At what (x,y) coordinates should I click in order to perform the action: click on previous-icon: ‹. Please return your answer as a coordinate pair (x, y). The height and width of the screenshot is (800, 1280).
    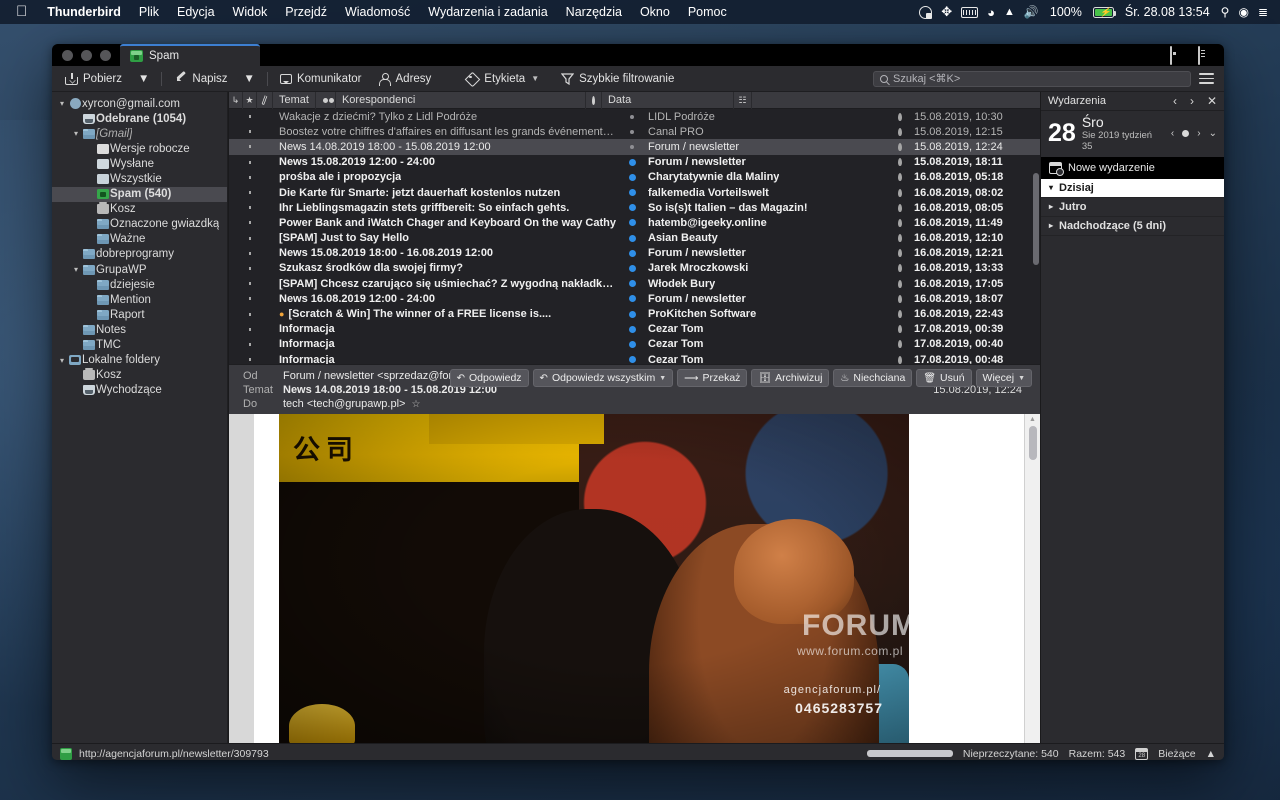
    Looking at the image, I should click on (1175, 101).